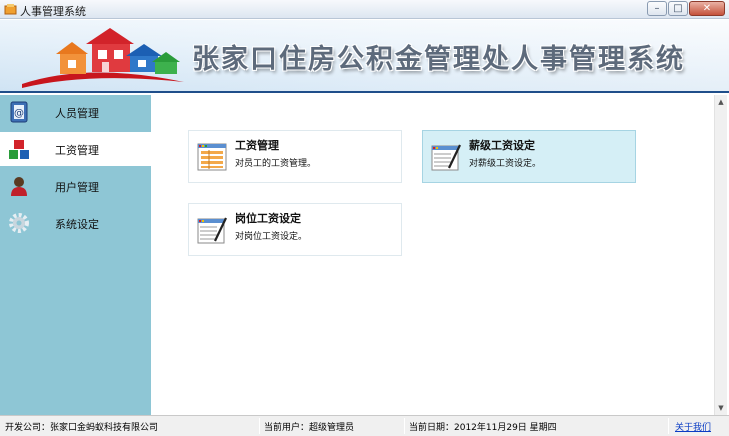  Describe the element at coordinates (295, 229) in the screenshot. I see `card-position-salary-setting: 岗位工资设定 对岗位工资设定。` at that location.